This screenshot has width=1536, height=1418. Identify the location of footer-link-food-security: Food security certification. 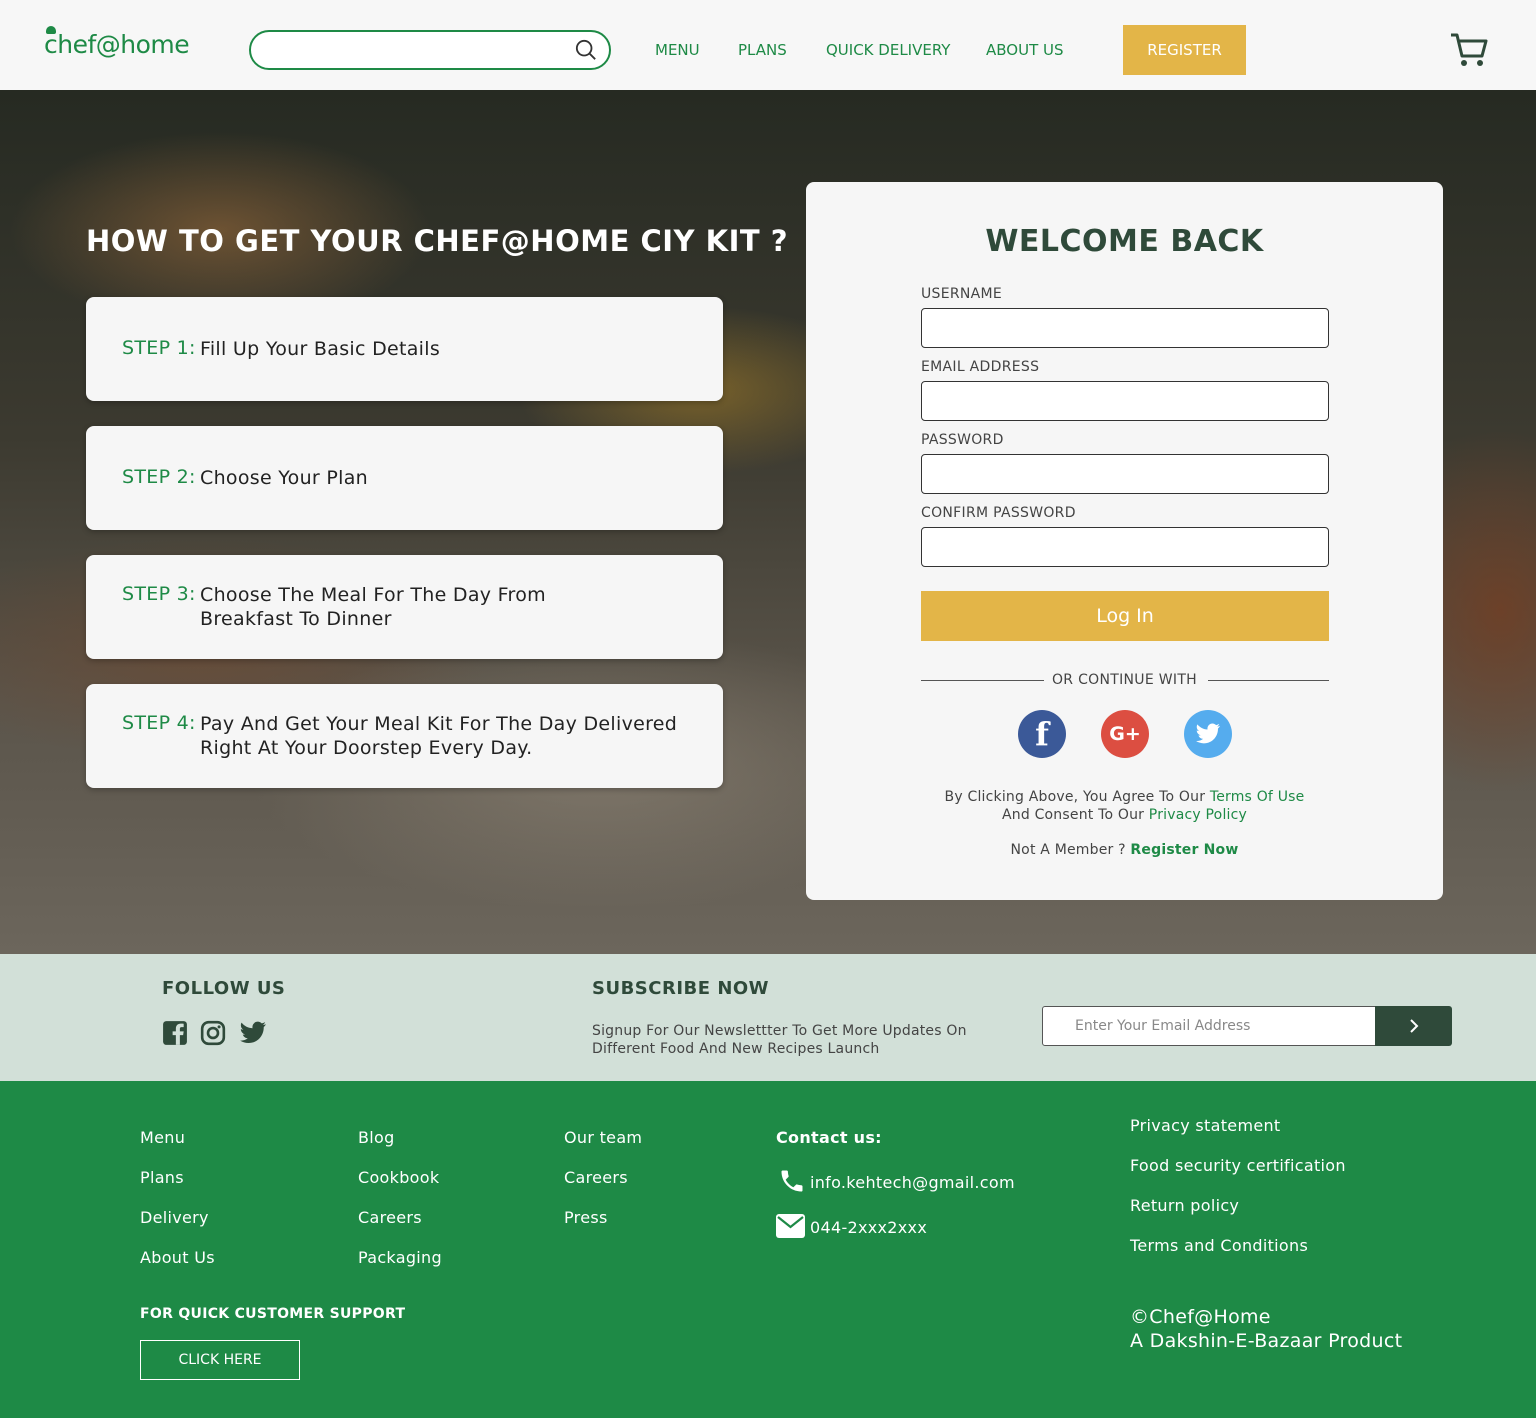
(1238, 1165).